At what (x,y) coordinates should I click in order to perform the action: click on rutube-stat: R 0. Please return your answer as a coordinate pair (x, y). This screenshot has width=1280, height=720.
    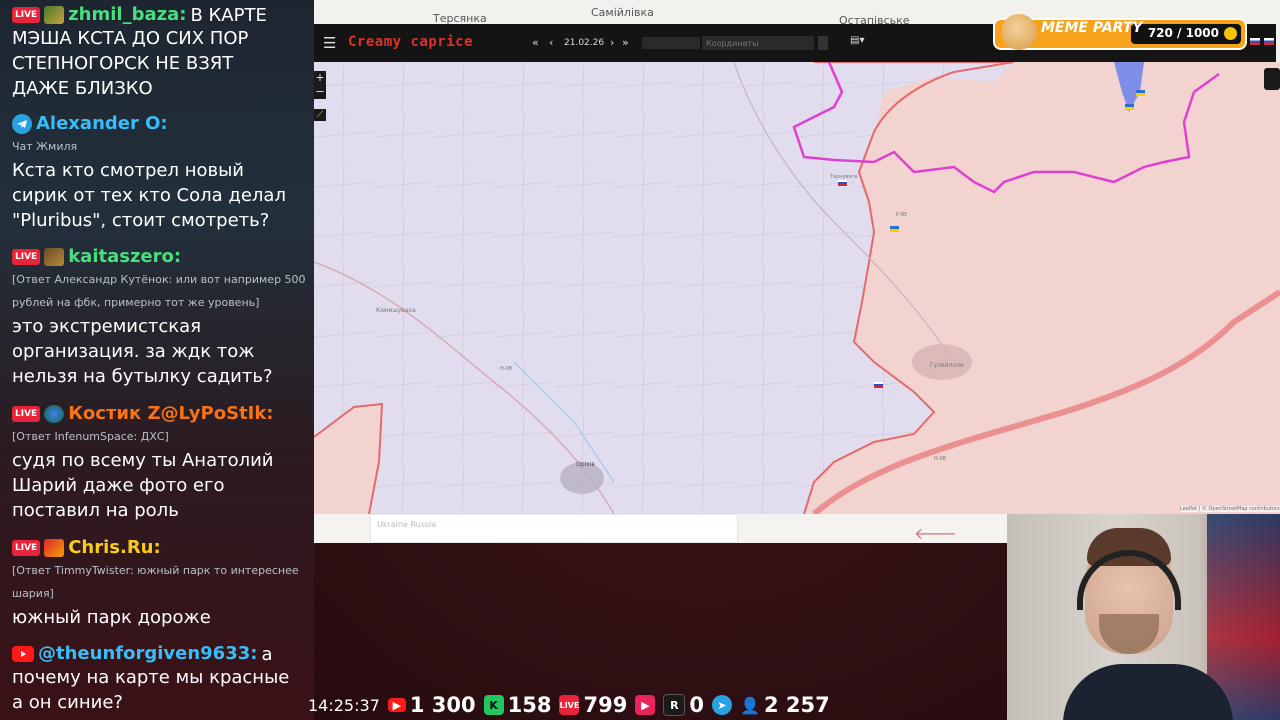
    Looking at the image, I should click on (683, 705).